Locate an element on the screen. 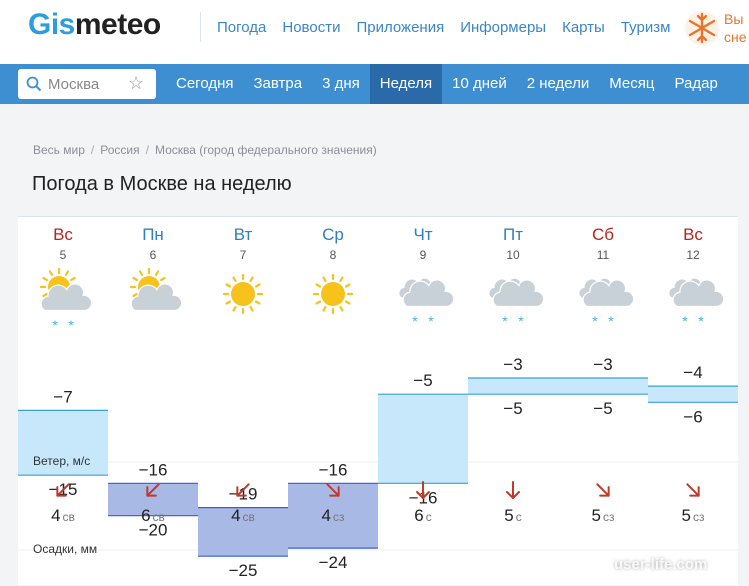 This screenshot has height=586, width=749. partly-cloudy-snow-icon: * * is located at coordinates (66, 300).